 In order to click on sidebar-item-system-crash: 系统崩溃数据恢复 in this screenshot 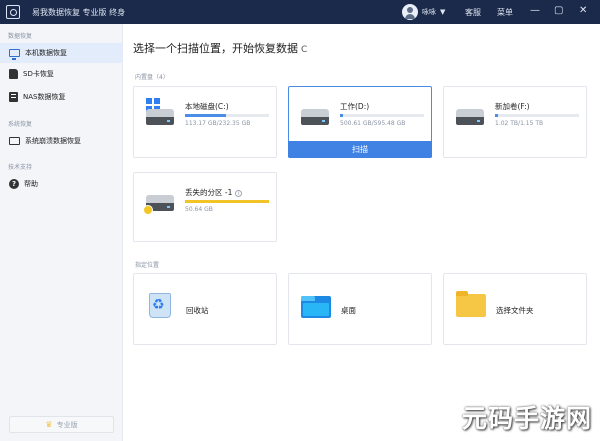, I will do `click(61, 141)`.